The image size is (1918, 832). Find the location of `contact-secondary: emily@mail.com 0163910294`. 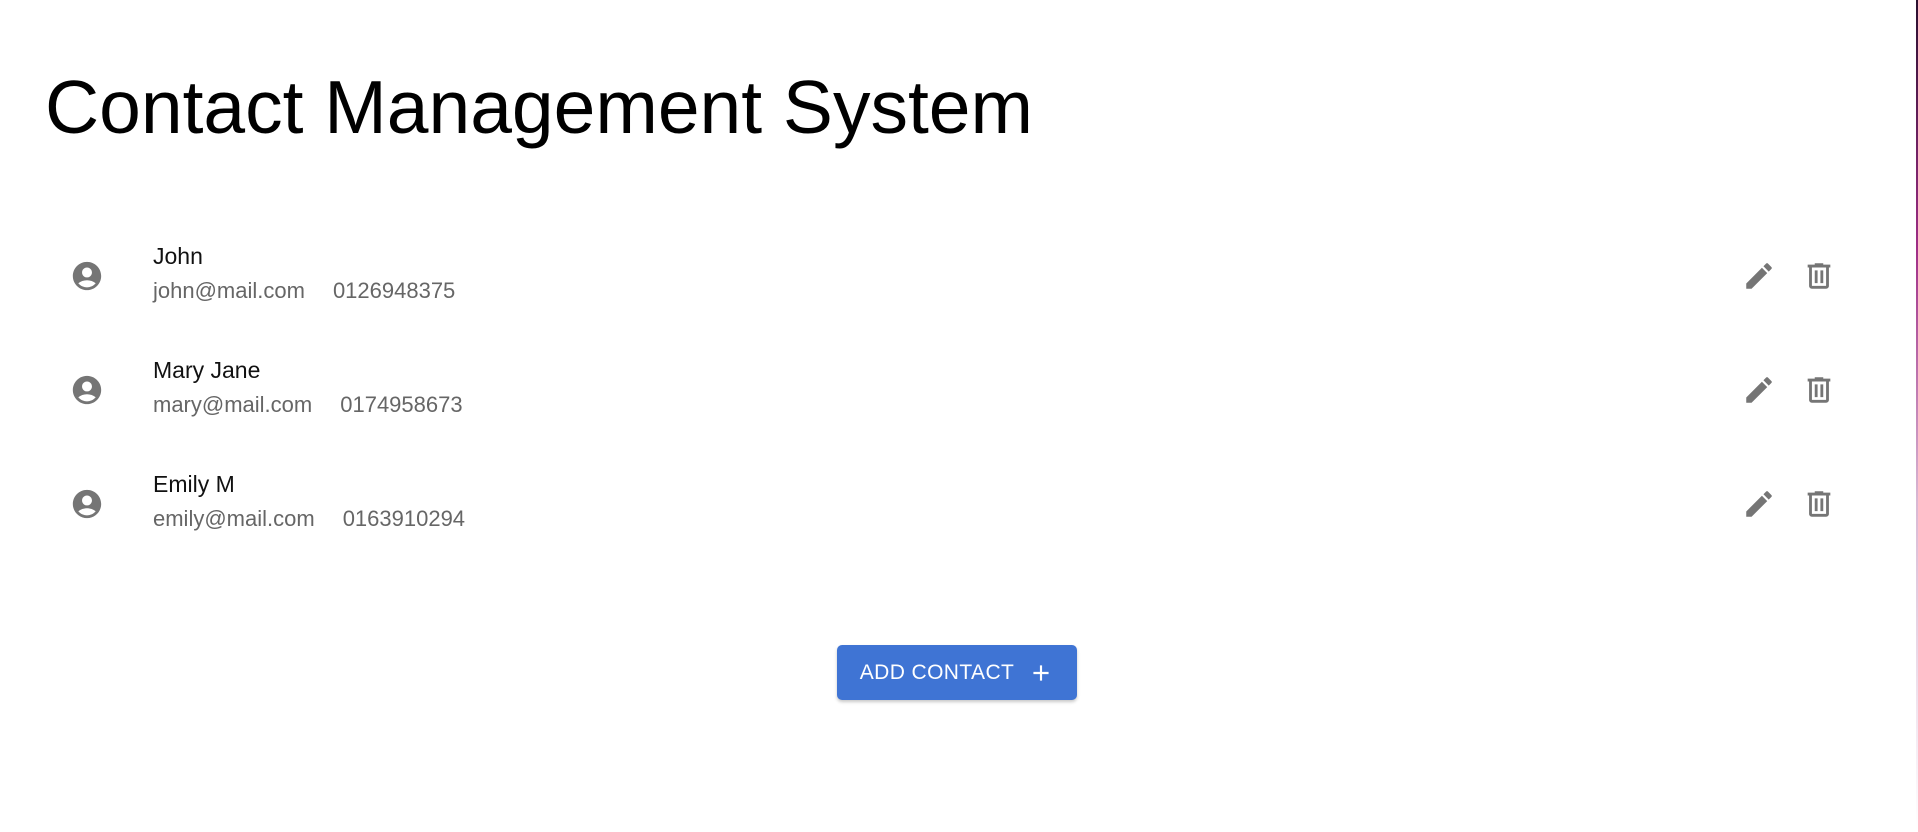

contact-secondary: emily@mail.com 0163910294 is located at coordinates (309, 519).